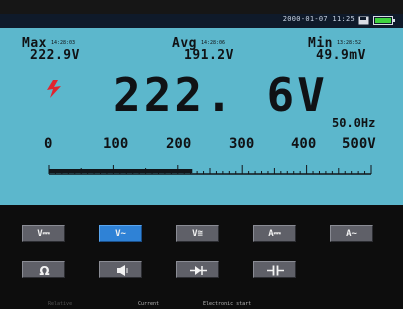  Describe the element at coordinates (351, 233) in the screenshot. I see `ac-current-button: A~` at that location.